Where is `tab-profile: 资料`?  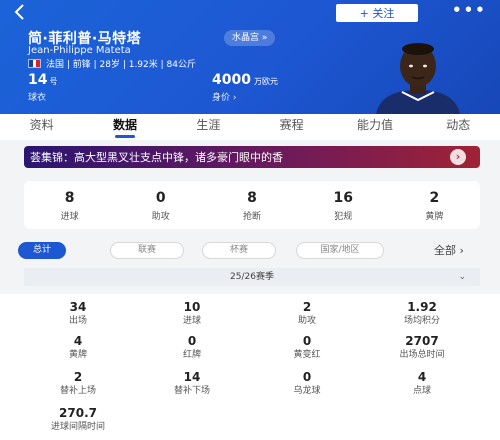
tab-profile: 资料 is located at coordinates (41, 127).